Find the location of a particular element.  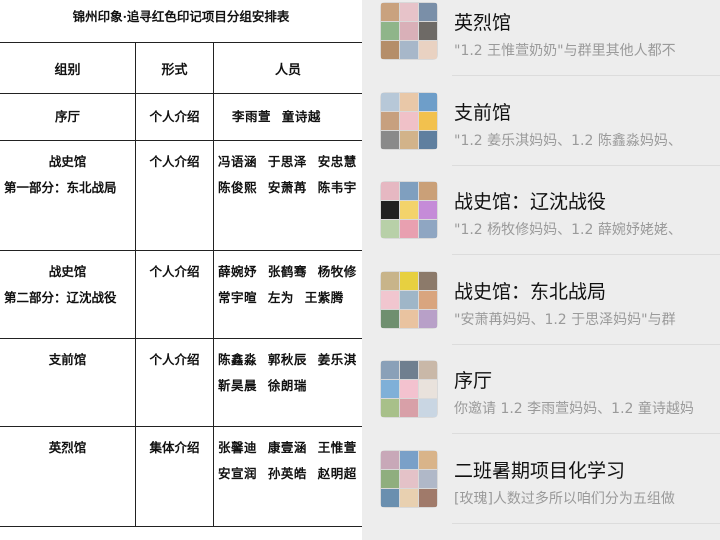

people-line: 陈俊熙 安萧苒 陈韦宇 is located at coordinates (287, 187).